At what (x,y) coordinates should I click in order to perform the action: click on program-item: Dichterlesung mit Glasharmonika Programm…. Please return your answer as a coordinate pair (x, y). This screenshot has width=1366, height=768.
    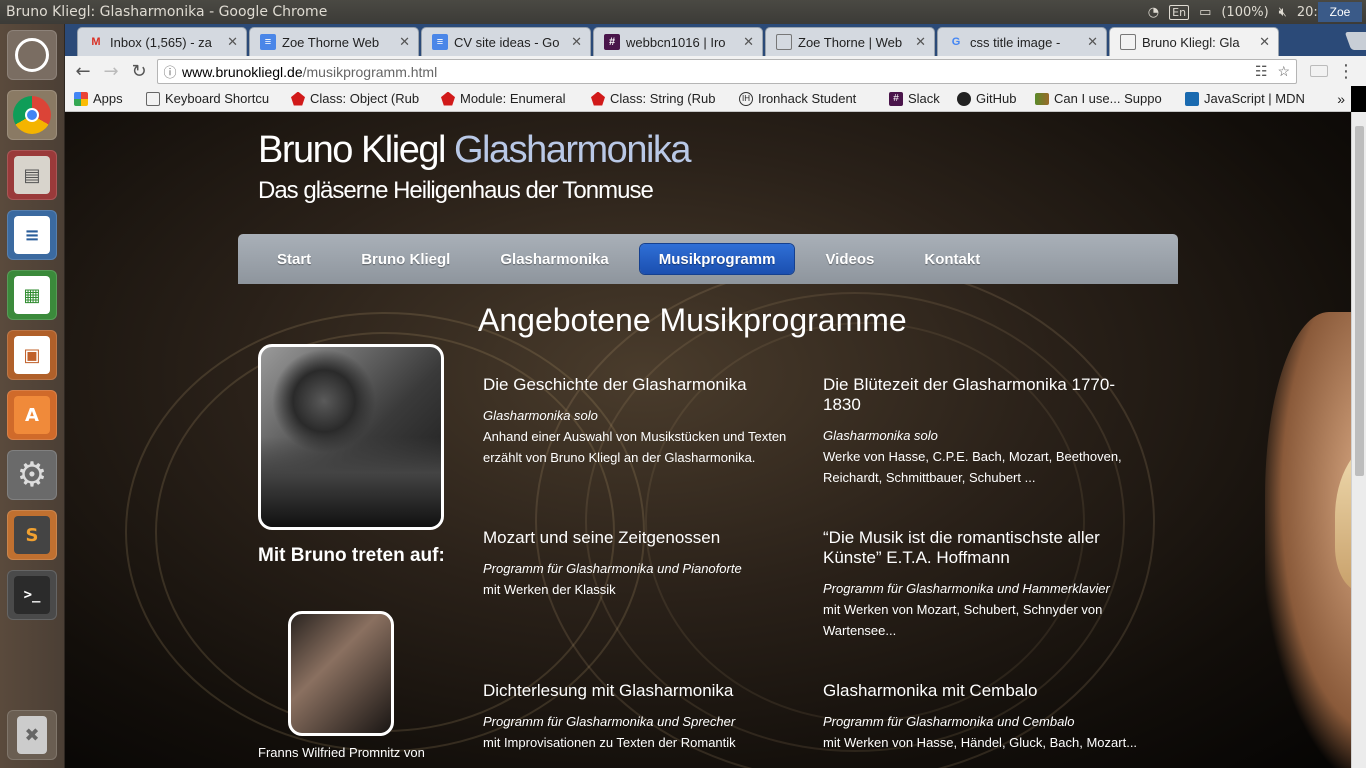
    Looking at the image, I should click on (643, 717).